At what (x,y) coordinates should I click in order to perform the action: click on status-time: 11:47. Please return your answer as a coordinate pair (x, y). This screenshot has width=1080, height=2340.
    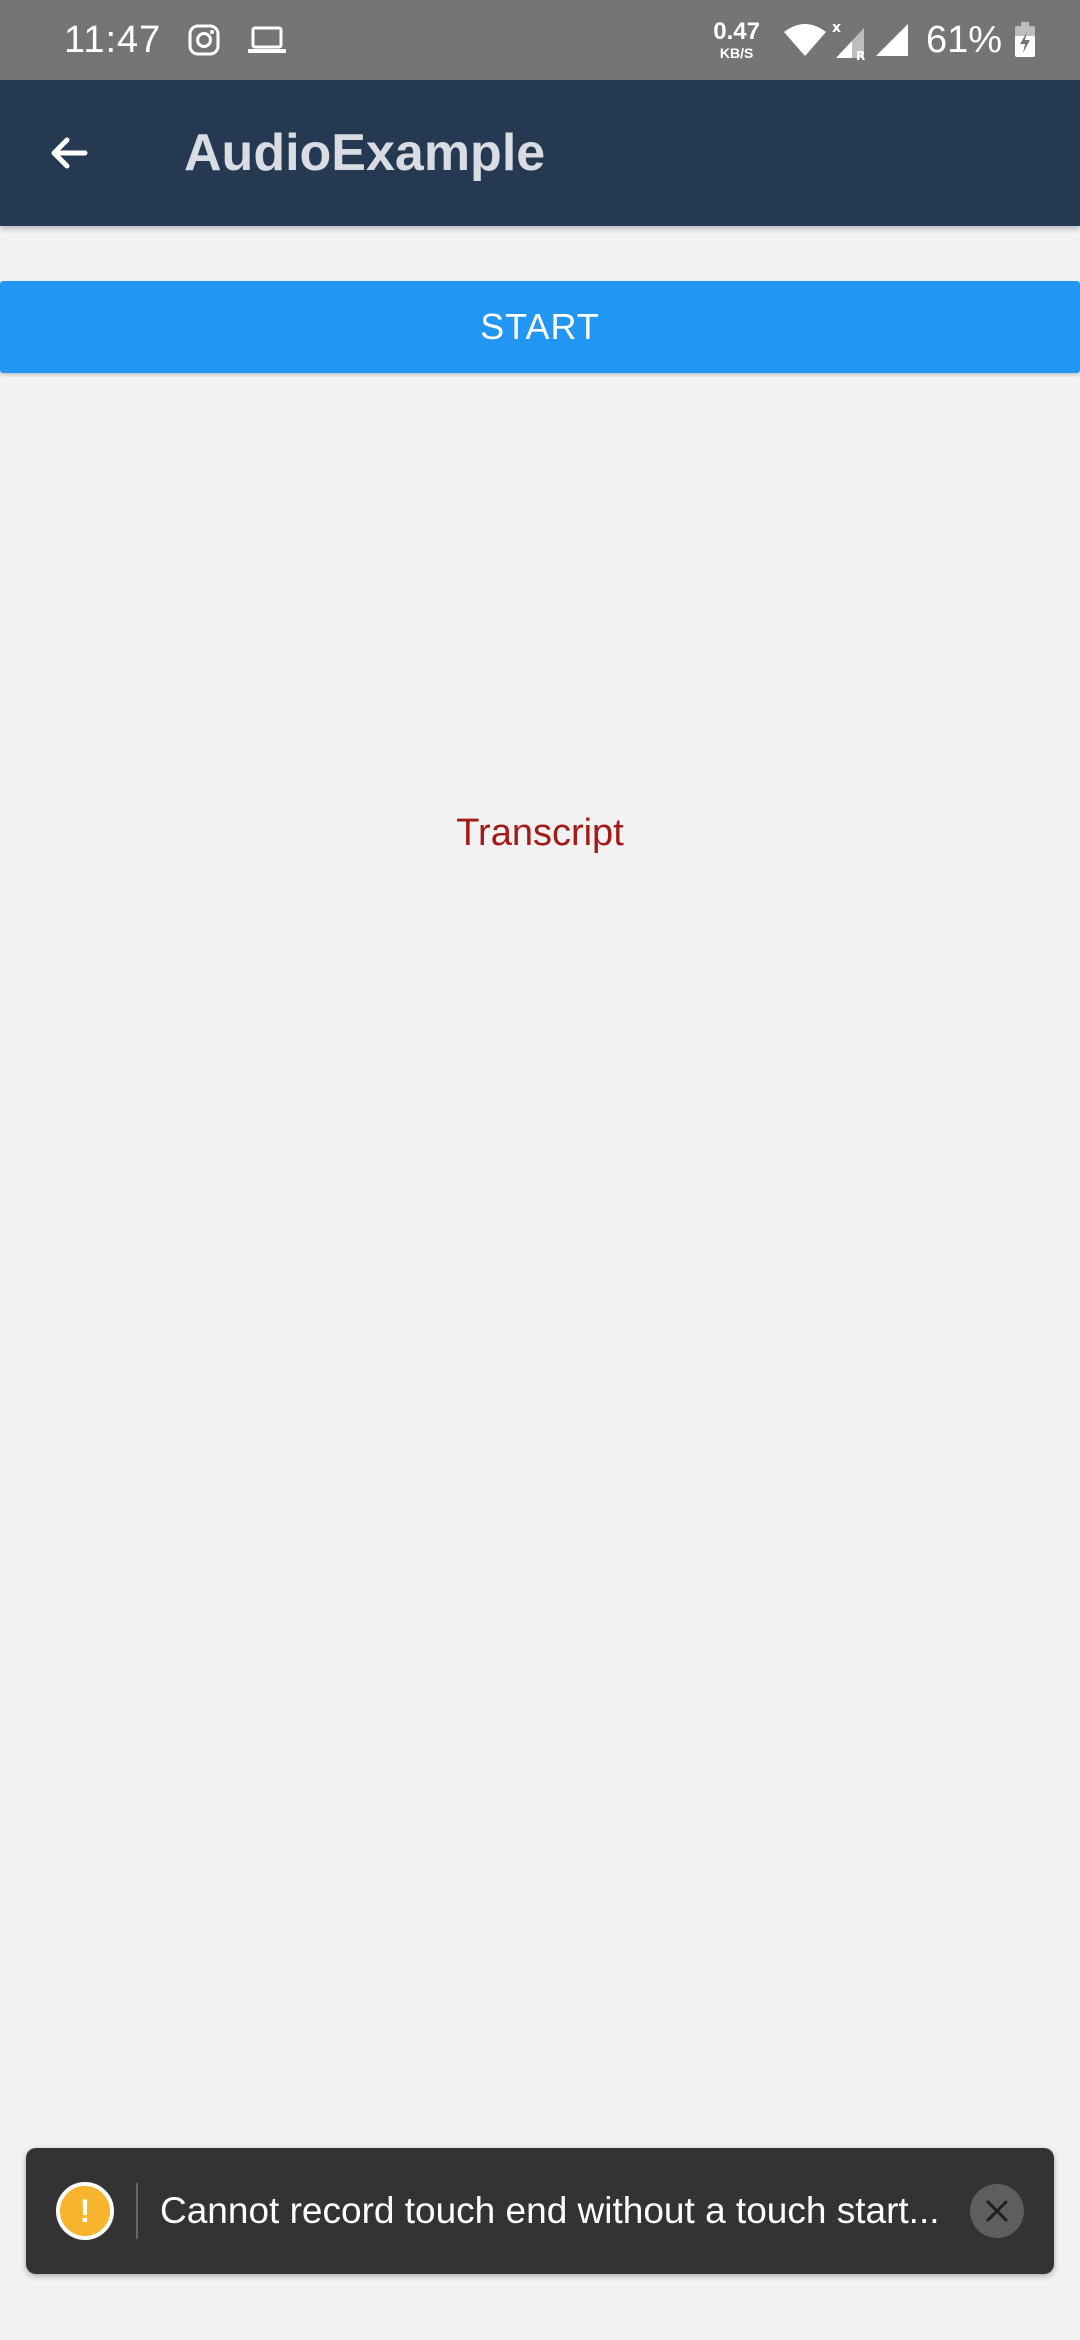
    Looking at the image, I should click on (113, 39).